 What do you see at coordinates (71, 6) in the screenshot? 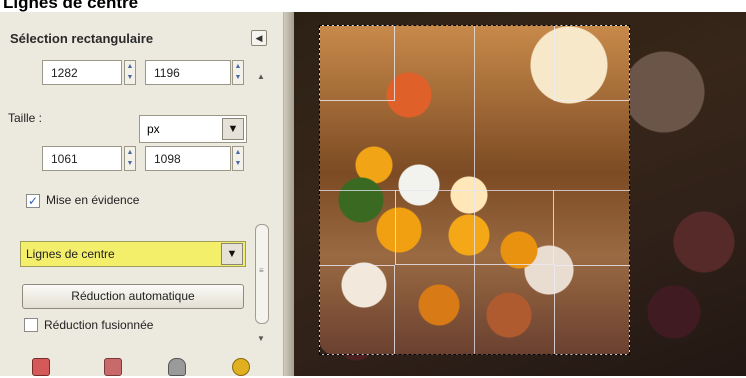
I see `caption-title: Lignes de centre` at bounding box center [71, 6].